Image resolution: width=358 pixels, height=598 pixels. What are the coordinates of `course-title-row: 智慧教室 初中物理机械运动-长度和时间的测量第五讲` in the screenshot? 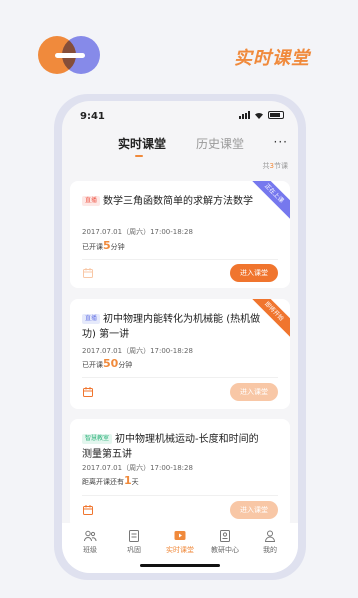 It's located at (174, 447).